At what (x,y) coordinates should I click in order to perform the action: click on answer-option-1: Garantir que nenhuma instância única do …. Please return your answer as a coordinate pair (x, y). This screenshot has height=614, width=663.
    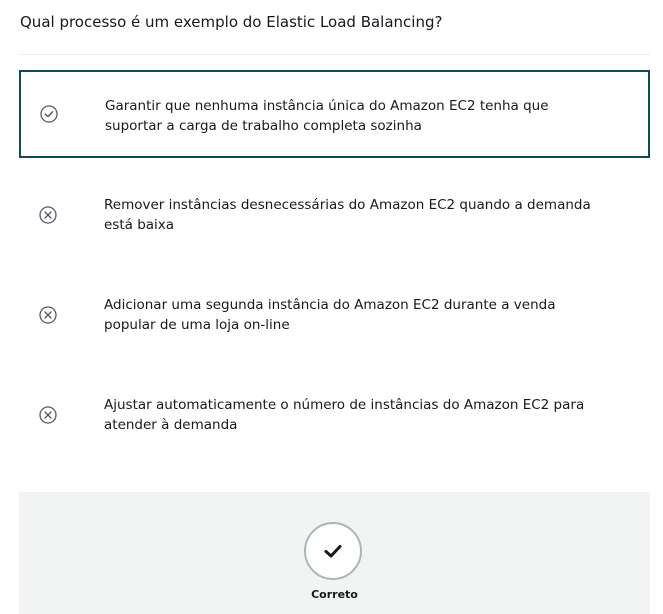
    Looking at the image, I should click on (334, 114).